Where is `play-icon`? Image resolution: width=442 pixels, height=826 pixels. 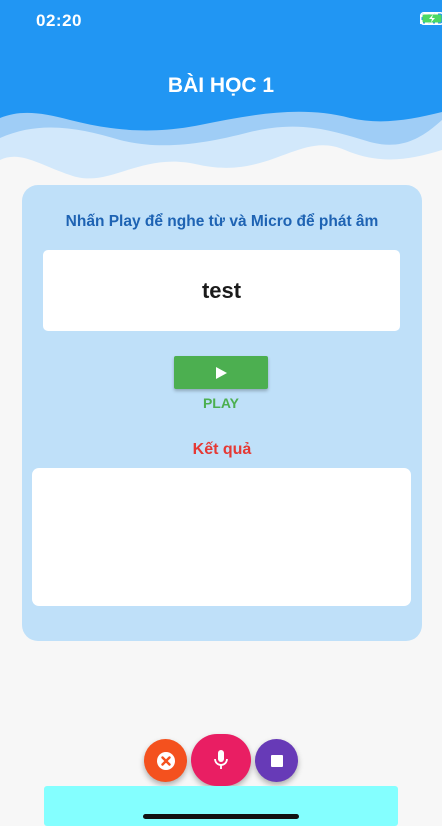
play-icon is located at coordinates (221, 372).